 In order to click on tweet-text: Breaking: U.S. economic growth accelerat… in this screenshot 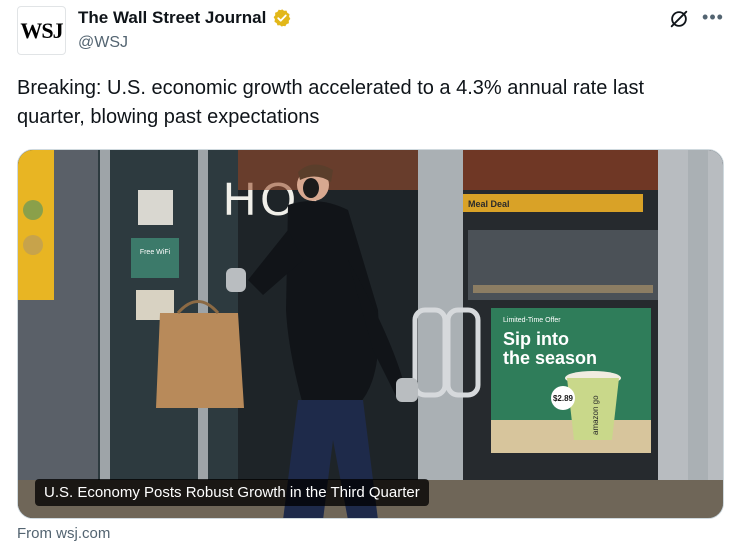, I will do `click(331, 102)`.